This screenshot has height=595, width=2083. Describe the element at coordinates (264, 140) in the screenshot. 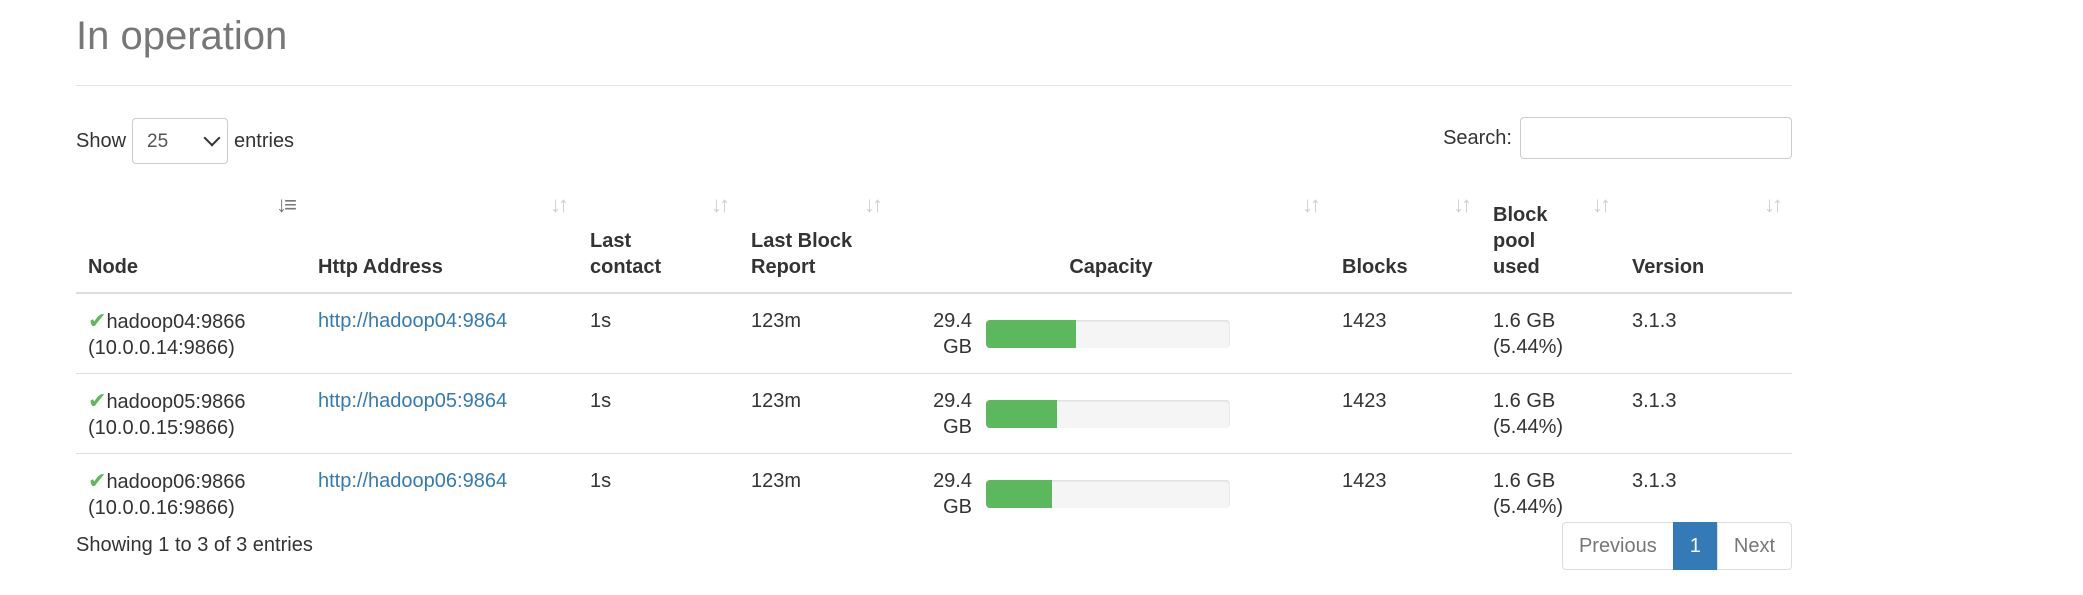

I see `entries-label: entries` at that location.